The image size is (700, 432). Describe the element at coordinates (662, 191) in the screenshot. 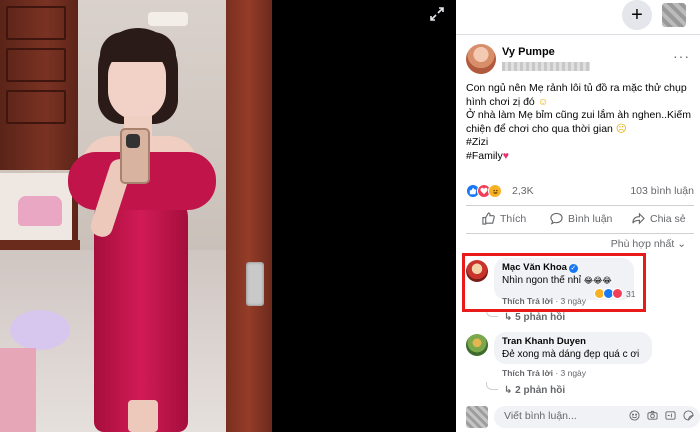

I see `comment-count: 103 bình luận` at that location.